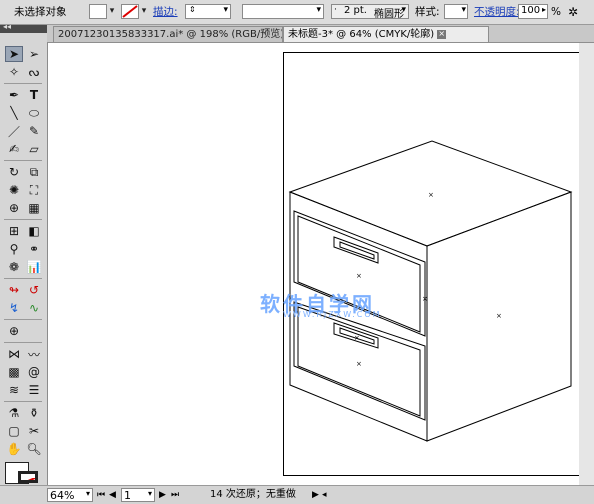  What do you see at coordinates (586, 264) in the screenshot?
I see `vertical-scrollbar` at bounding box center [586, 264].